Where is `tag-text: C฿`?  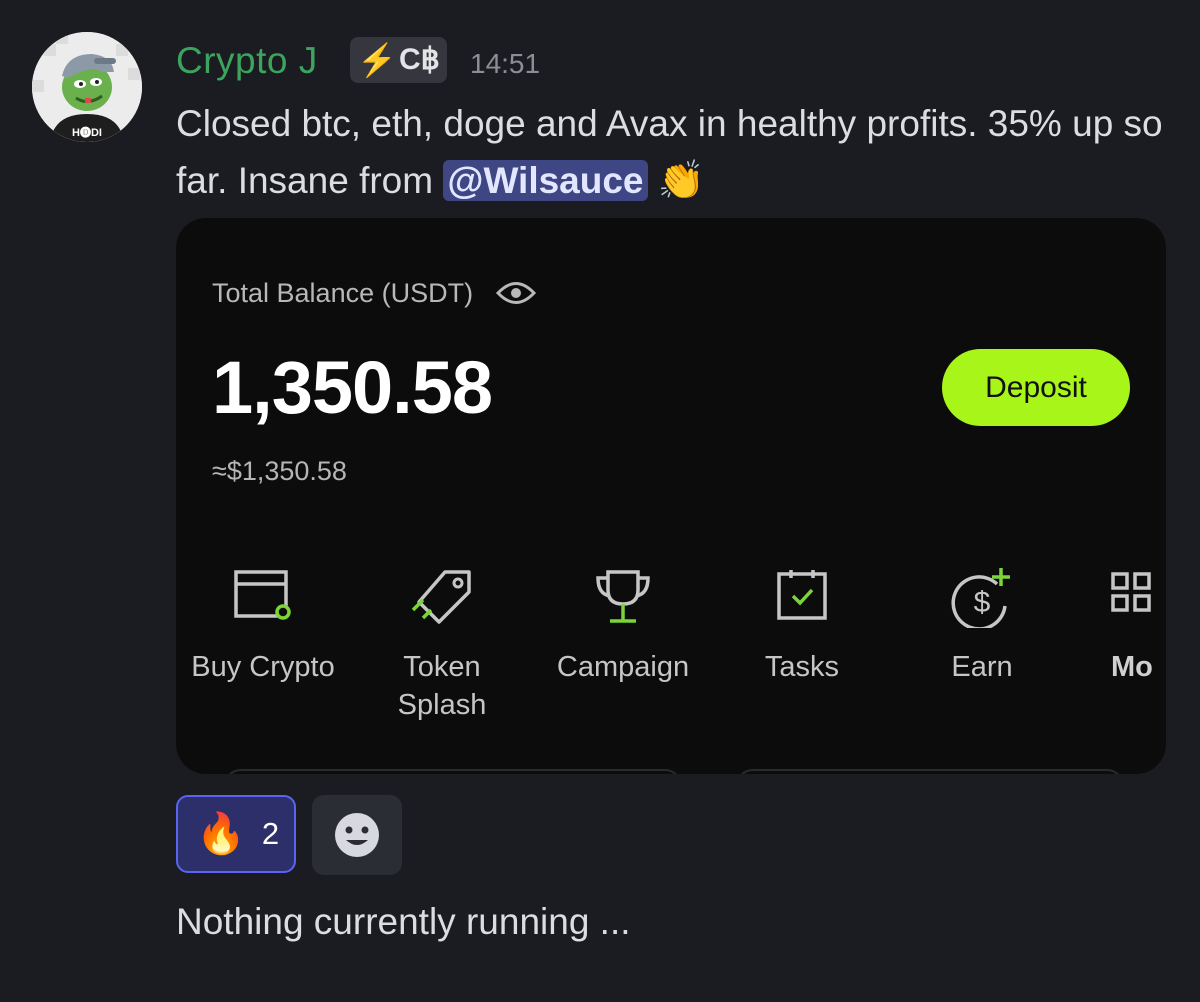 tag-text: C฿ is located at coordinates (419, 59).